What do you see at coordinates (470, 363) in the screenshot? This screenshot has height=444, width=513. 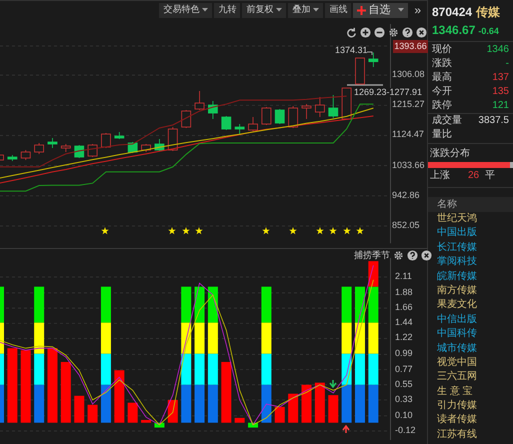 I see `stock-name-cell: 视觉中国` at bounding box center [470, 363].